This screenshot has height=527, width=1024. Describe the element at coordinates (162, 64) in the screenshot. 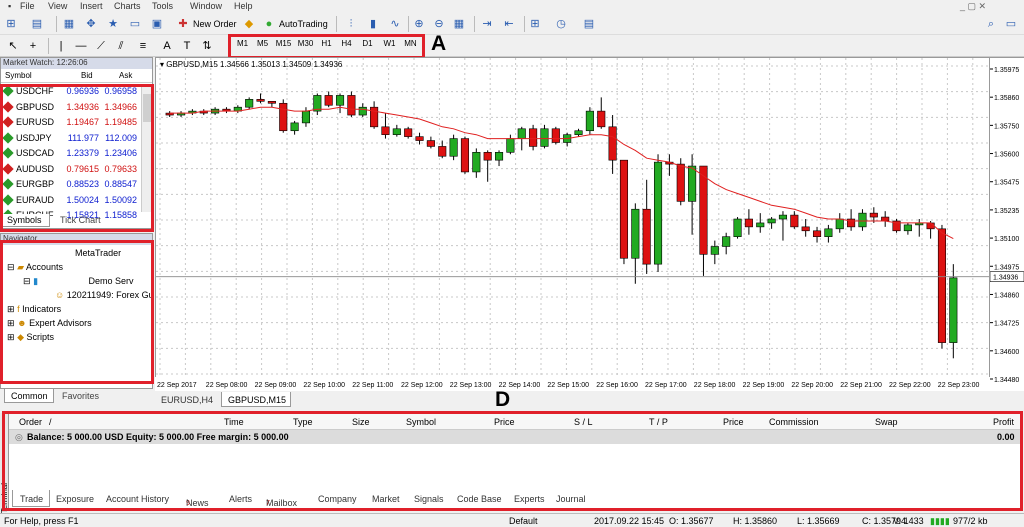

I see `dropdown-icon: ▾` at that location.